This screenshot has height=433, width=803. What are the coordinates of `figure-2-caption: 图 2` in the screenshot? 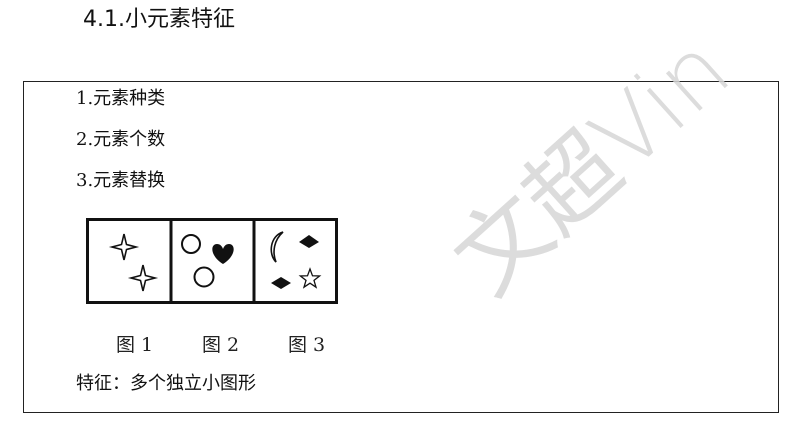 It's located at (221, 345).